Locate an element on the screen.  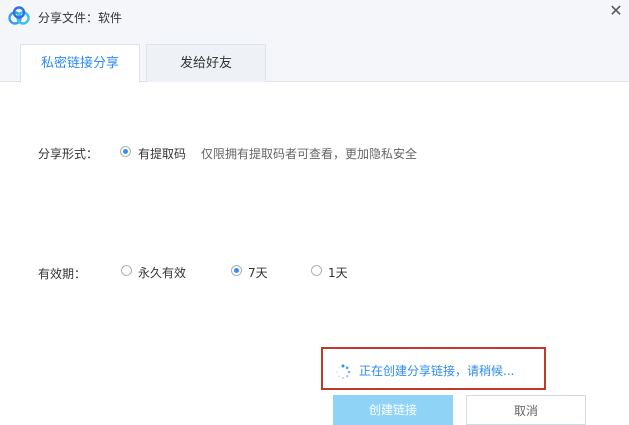
title-bar: 分享文件：软件 ✕ is located at coordinates (314, 17).